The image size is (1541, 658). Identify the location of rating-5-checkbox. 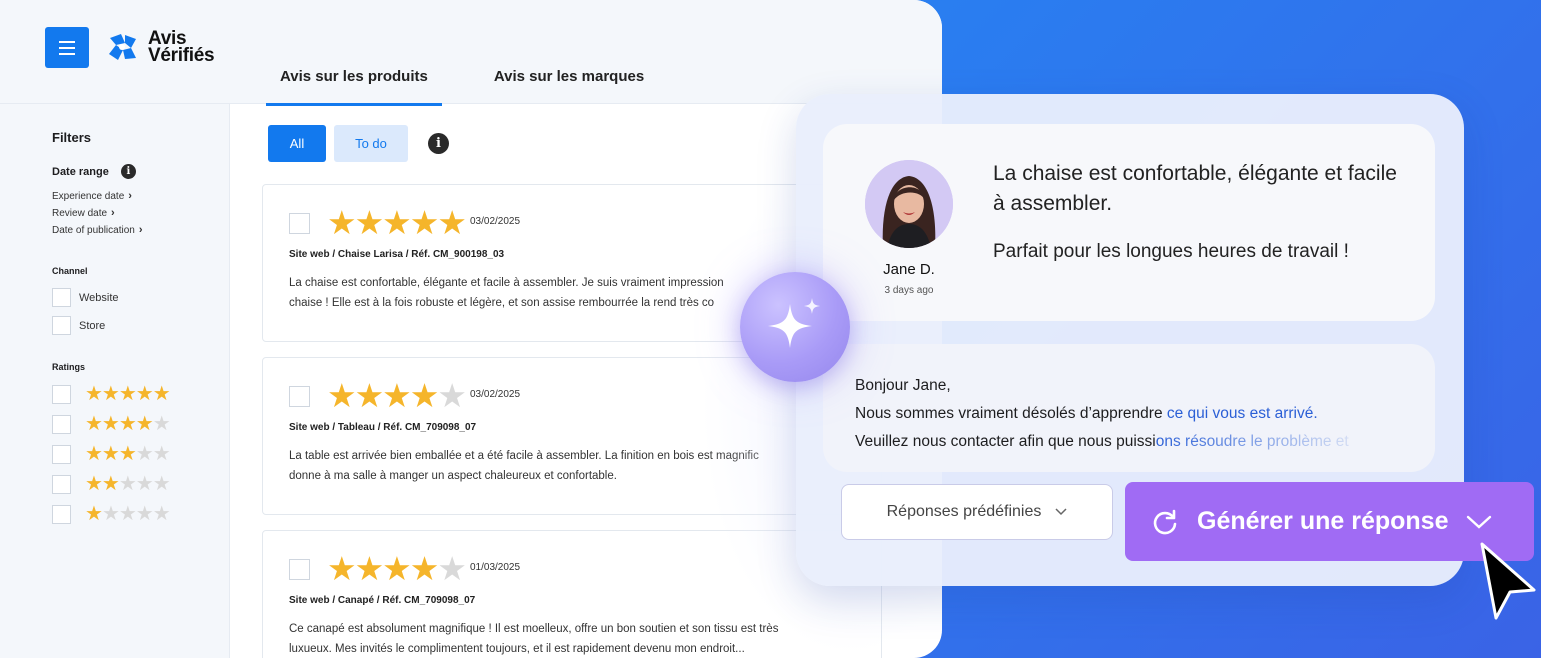
(61, 394).